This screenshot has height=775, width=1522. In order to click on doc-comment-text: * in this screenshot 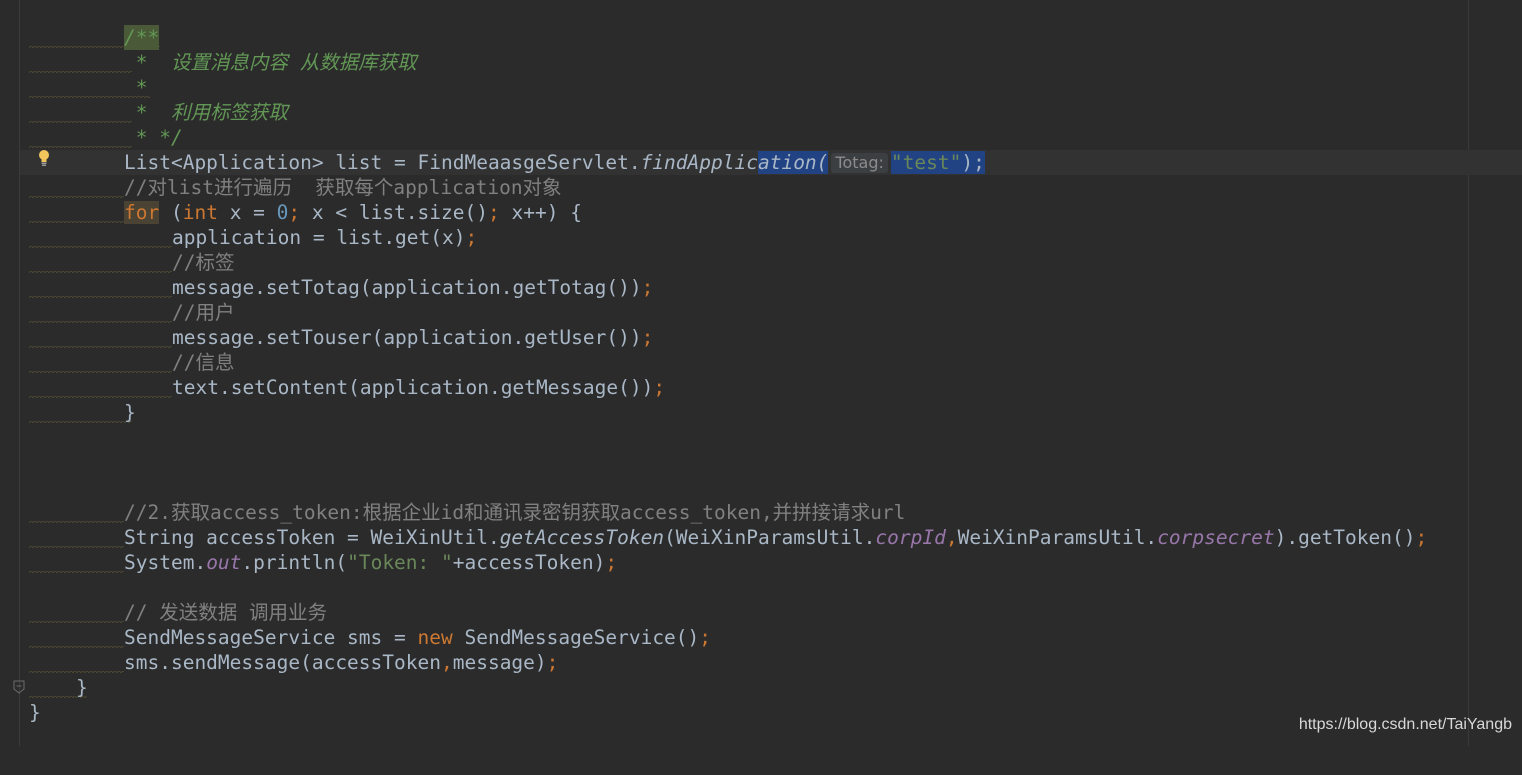, I will do `click(136, 87)`.